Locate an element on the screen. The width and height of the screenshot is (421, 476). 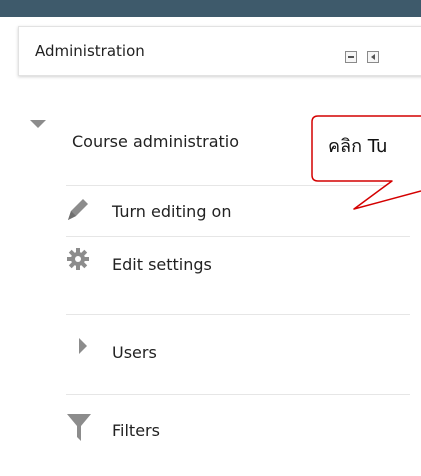
course-administration-label: Course administratio is located at coordinates (155, 141).